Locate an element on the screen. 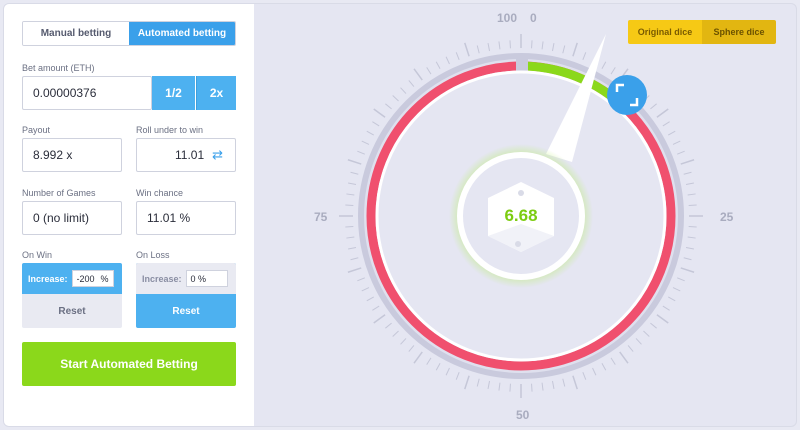  win-chance-label: Win chance is located at coordinates (160, 193).